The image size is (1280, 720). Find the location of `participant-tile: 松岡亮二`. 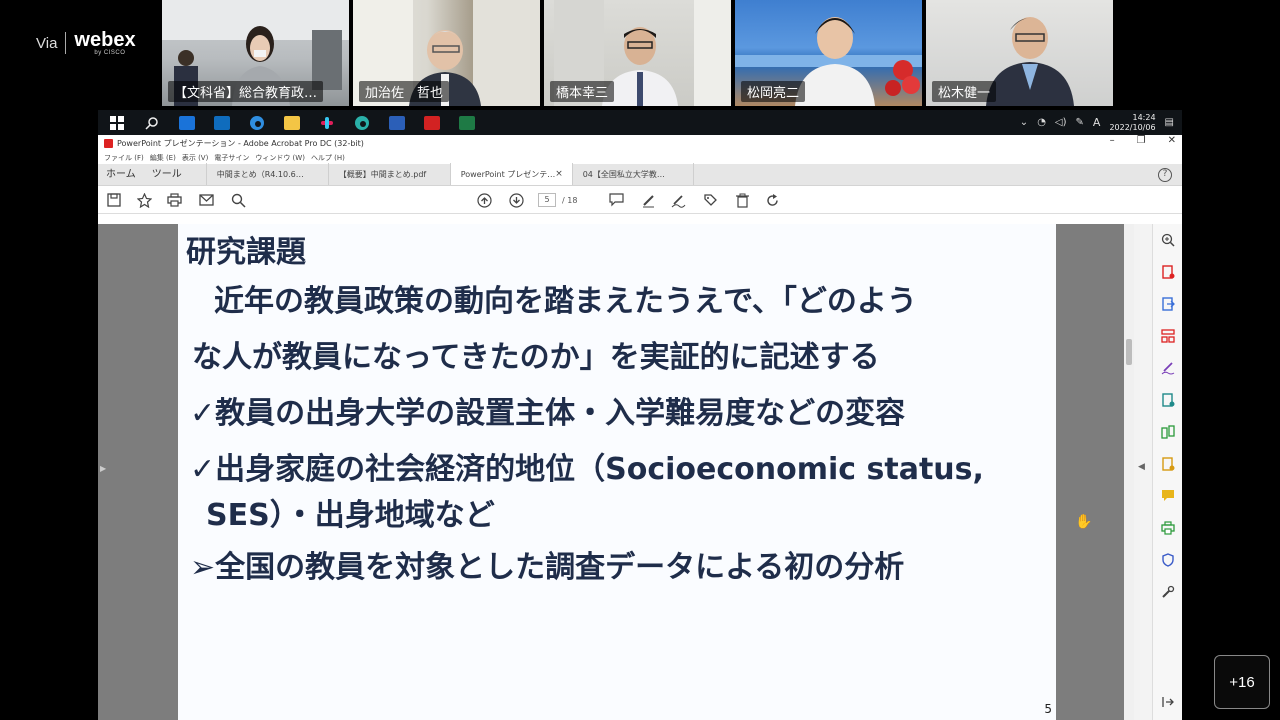

participant-tile: 松岡亮二 is located at coordinates (828, 53).